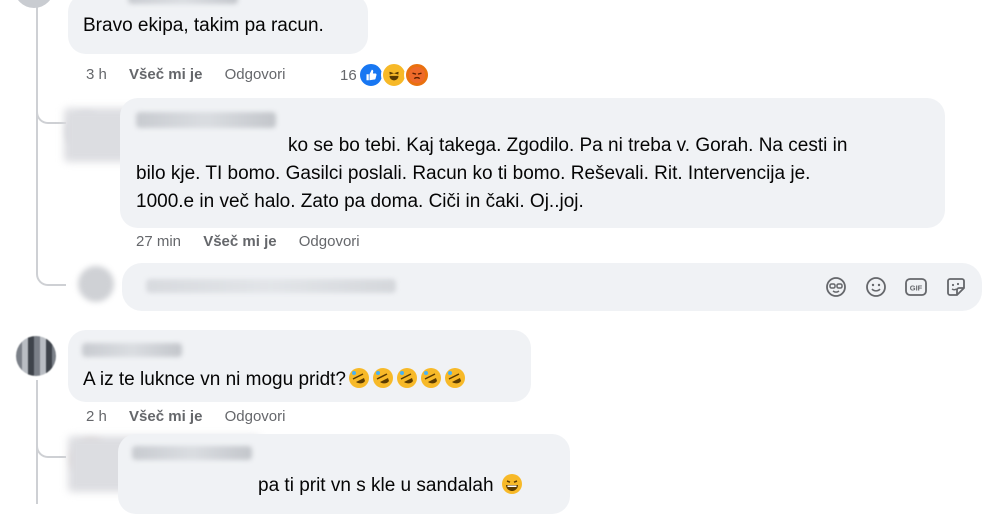 The width and height of the screenshot is (1003, 514). What do you see at coordinates (376, 485) in the screenshot?
I see `comment-text-body: pa ti prit vn s kle u sandalah` at bounding box center [376, 485].